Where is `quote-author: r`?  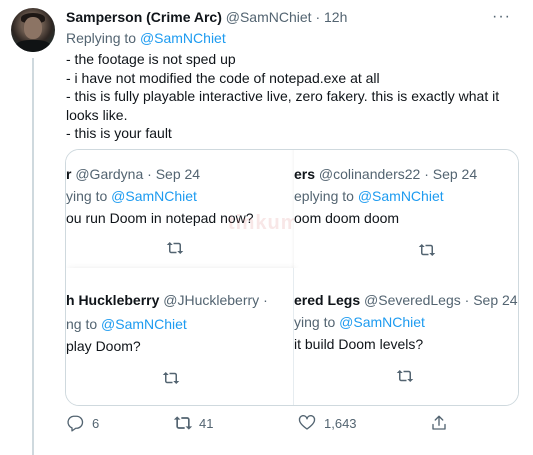
quote-author: r is located at coordinates (69, 174).